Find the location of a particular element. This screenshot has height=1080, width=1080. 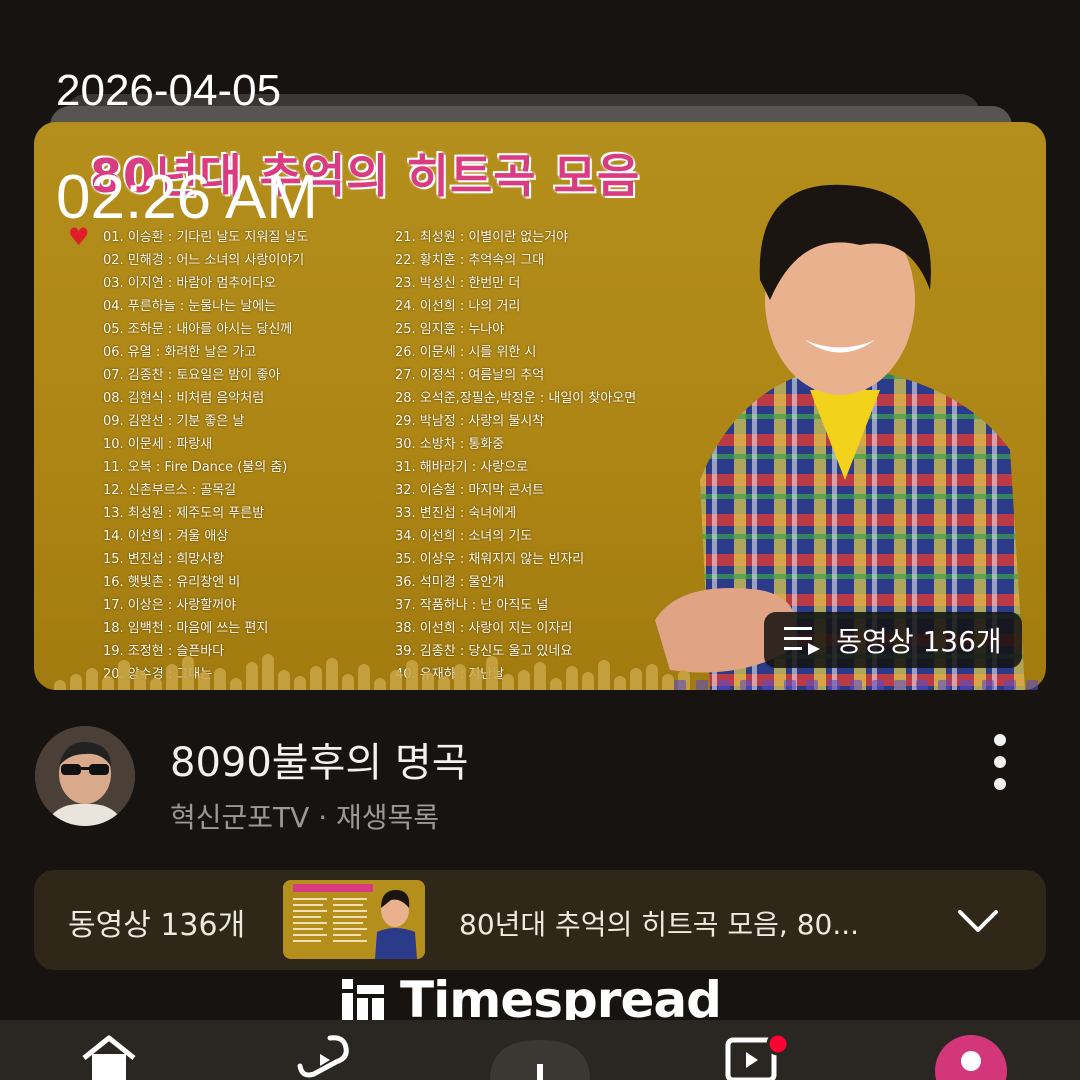

song-list-item: 12. 신촌부르스 : 골목길 is located at coordinates (170, 490).